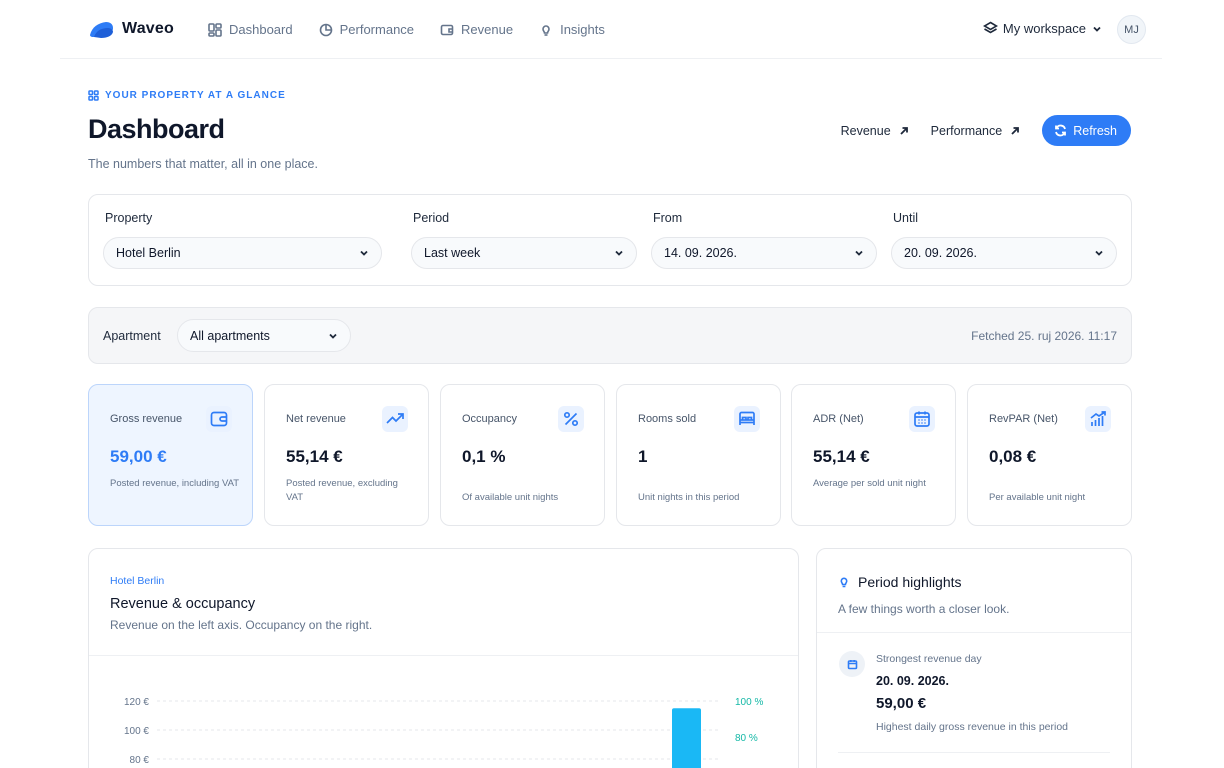 This screenshot has width=1224, height=768. I want to click on kpi-note: Per available unit night, so click(1037, 497).